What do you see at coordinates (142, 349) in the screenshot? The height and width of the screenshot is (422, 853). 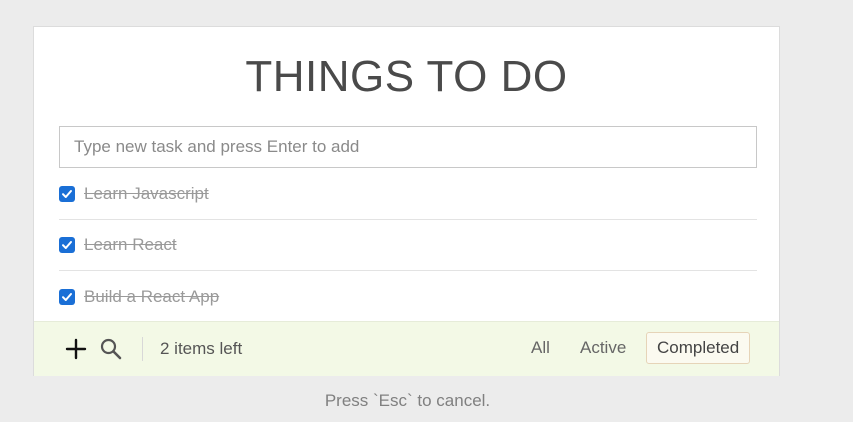 I see `footer-divider` at bounding box center [142, 349].